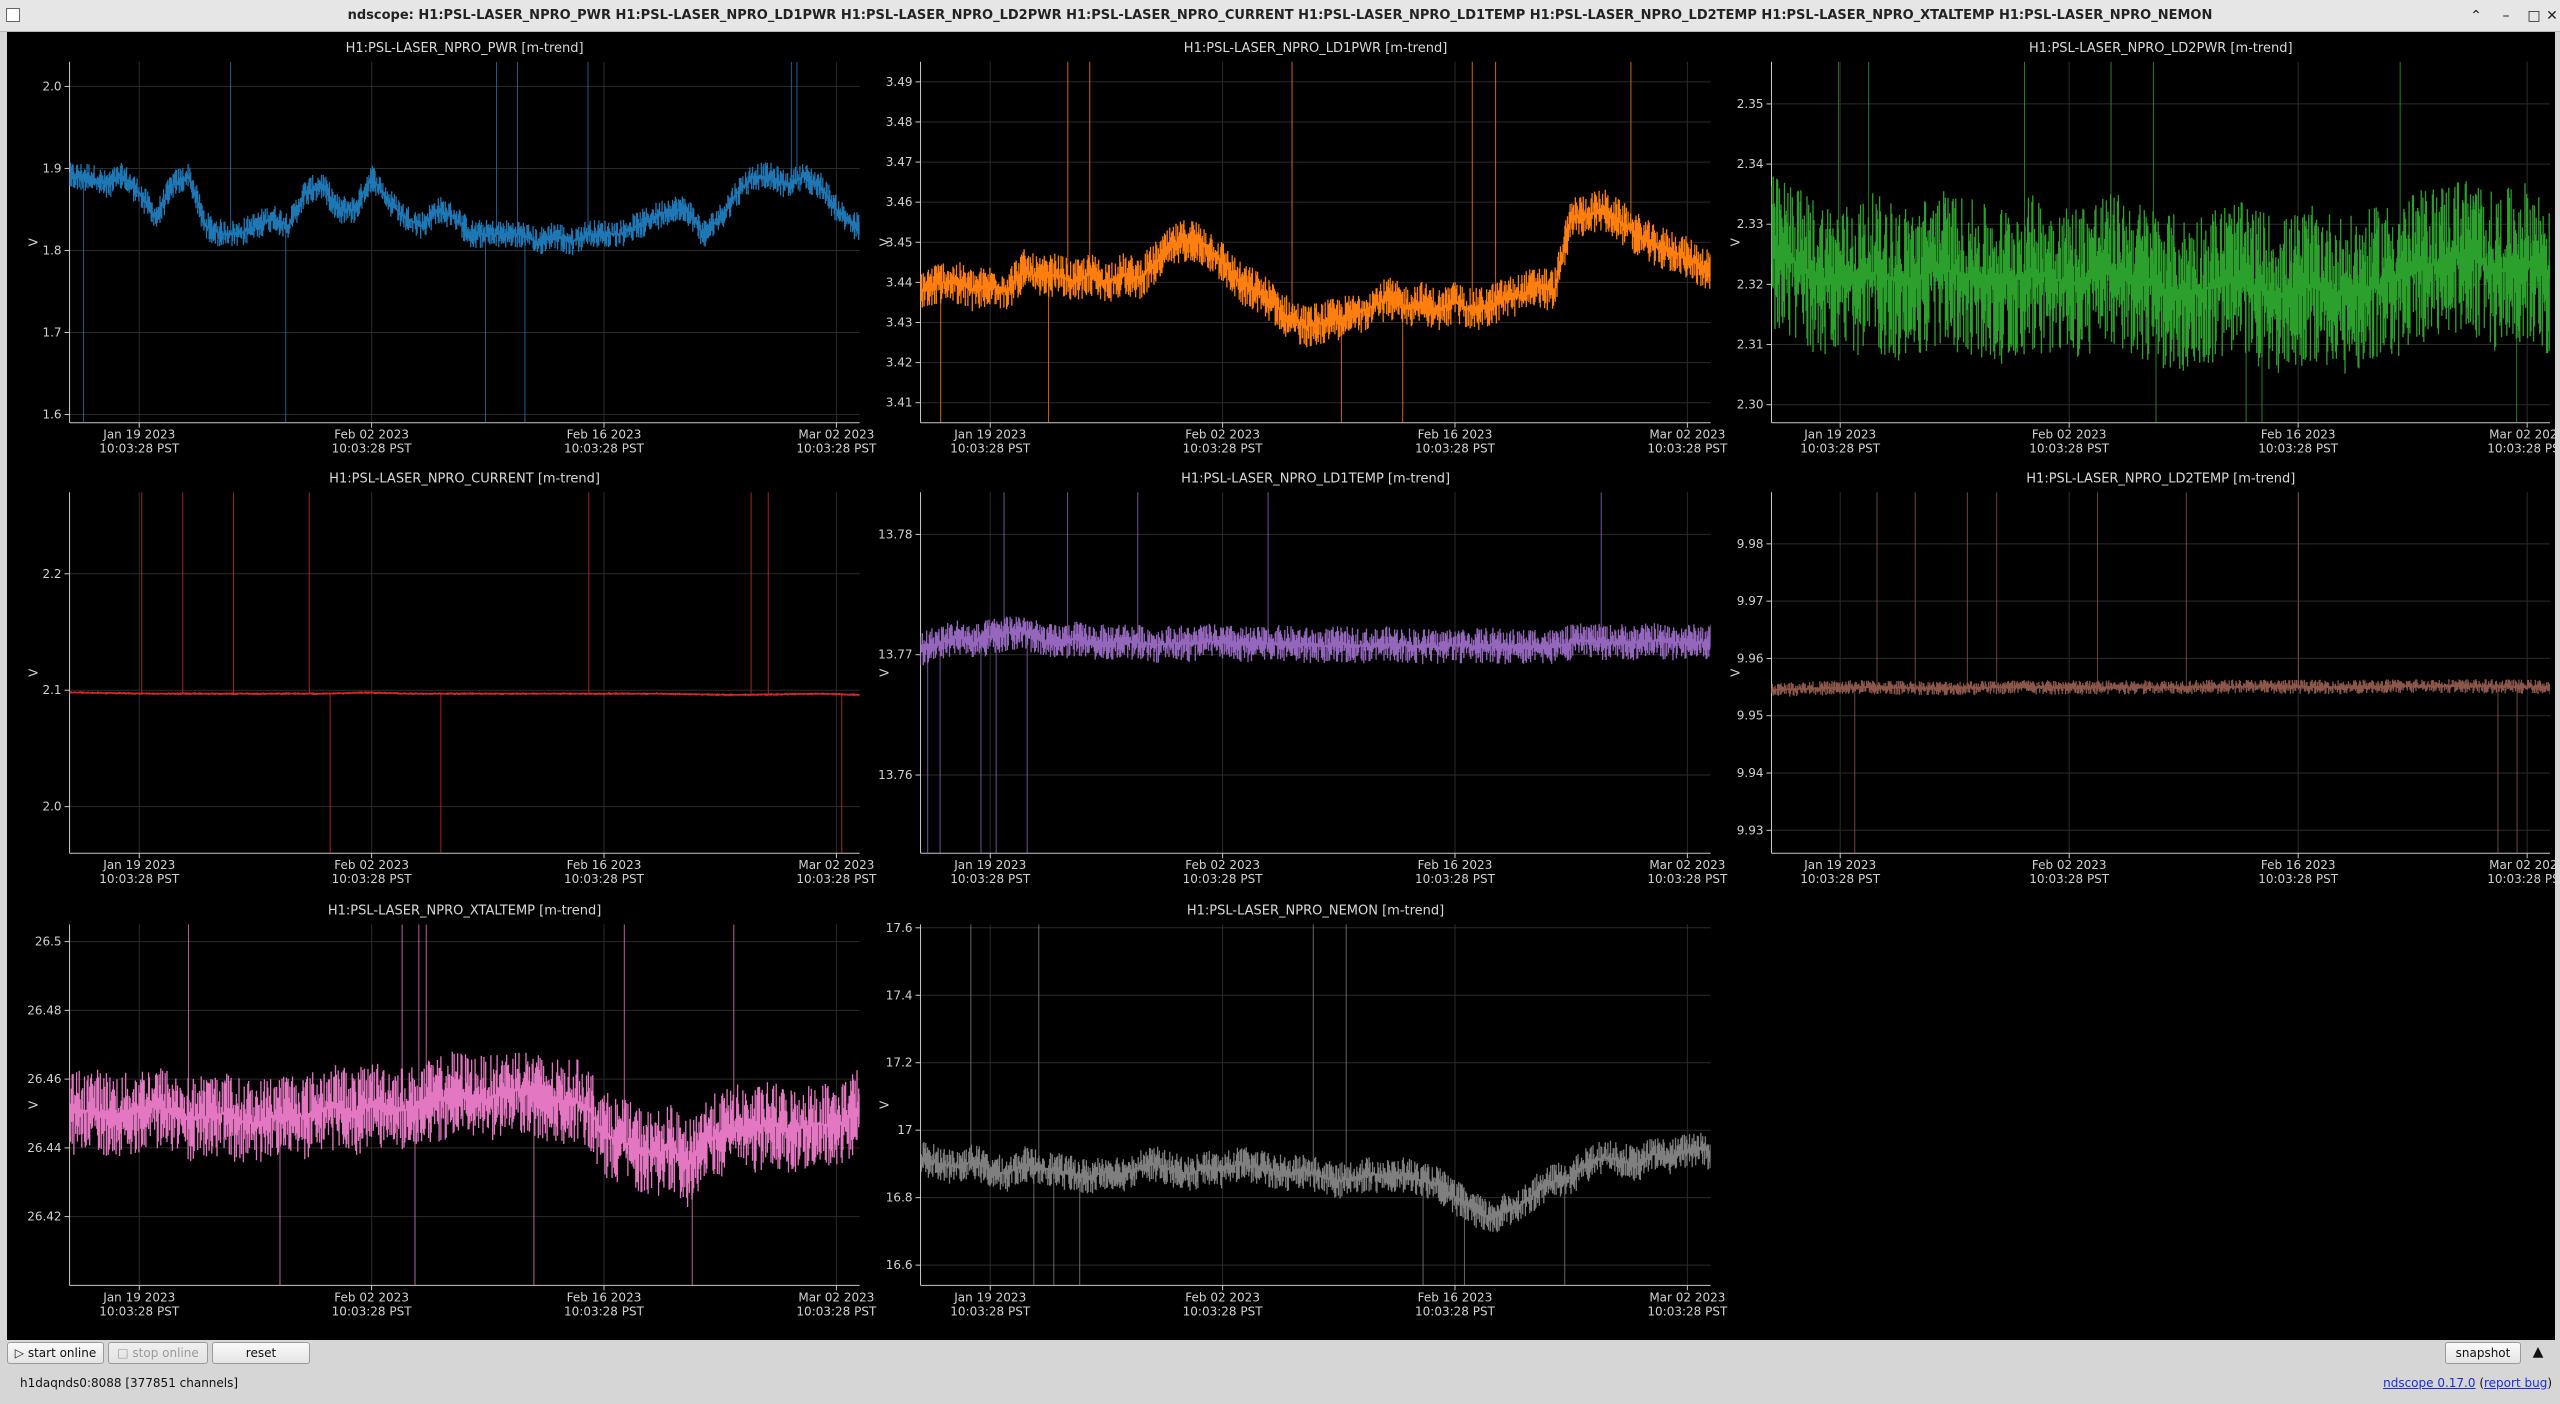 This screenshot has height=1404, width=2560. Describe the element at coordinates (1750, 164) in the screenshot. I see `y-tick-label: 2.34` at that location.